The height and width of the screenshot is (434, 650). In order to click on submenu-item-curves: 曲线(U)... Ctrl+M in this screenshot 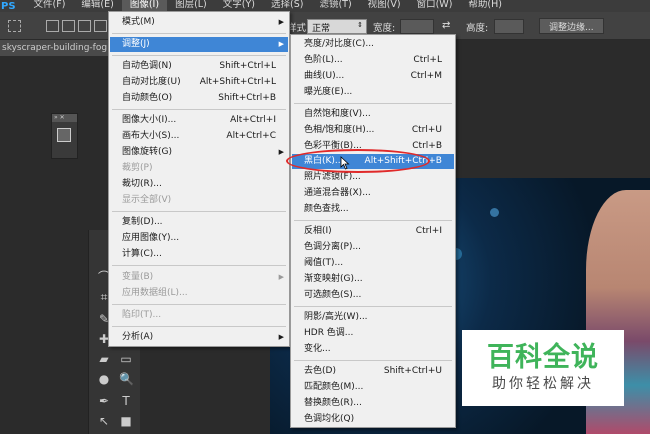, I will do `click(373, 76)`.